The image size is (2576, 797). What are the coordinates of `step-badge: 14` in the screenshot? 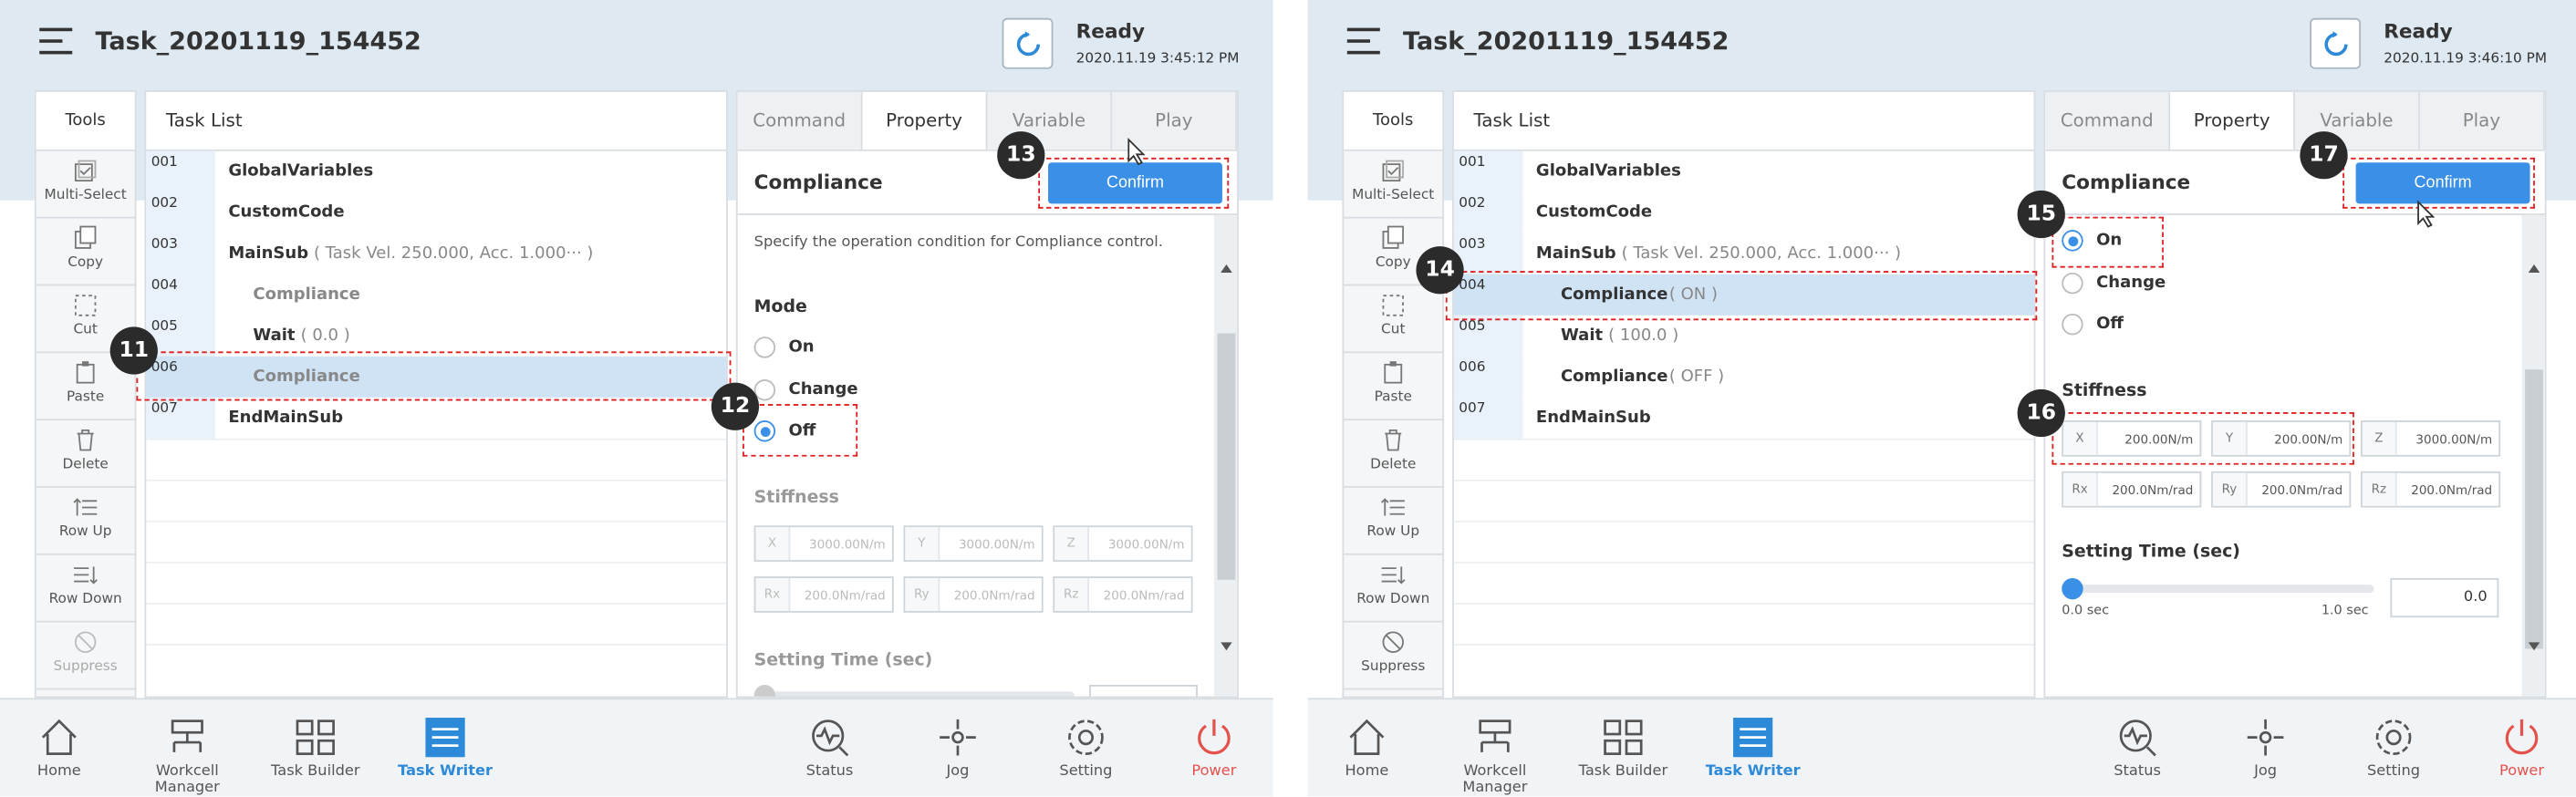 It's located at (1440, 270).